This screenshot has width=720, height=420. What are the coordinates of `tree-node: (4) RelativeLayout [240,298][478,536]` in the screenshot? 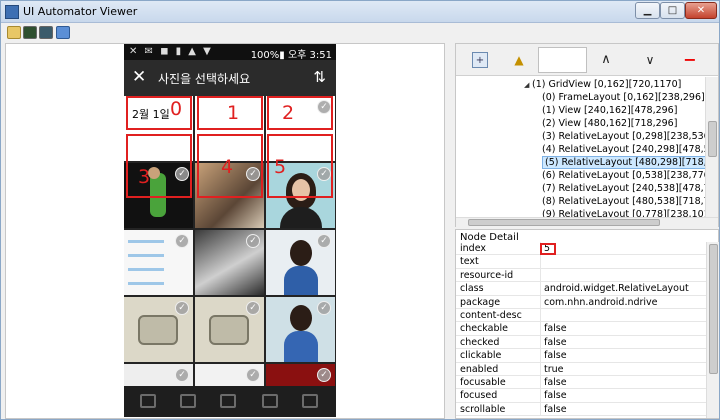 It's located at (624, 150).